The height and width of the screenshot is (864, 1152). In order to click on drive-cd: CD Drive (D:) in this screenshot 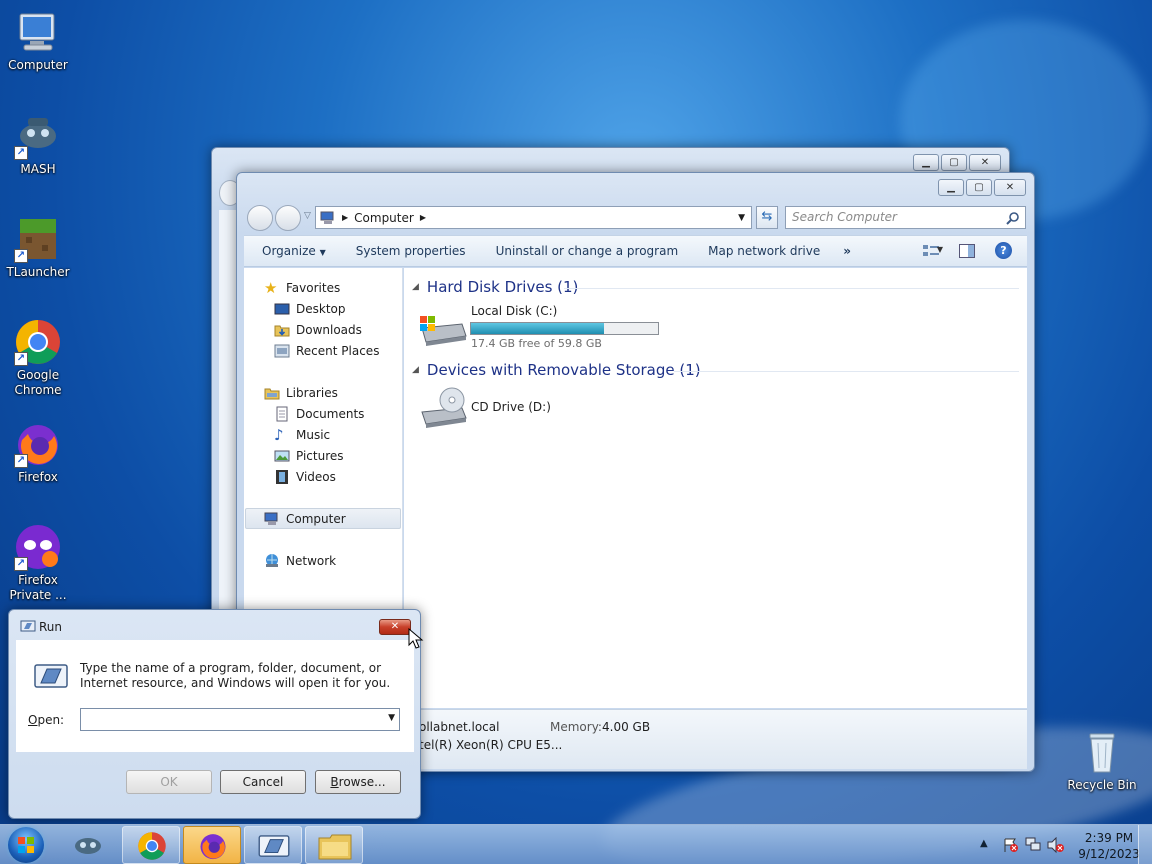, I will do `click(518, 411)`.